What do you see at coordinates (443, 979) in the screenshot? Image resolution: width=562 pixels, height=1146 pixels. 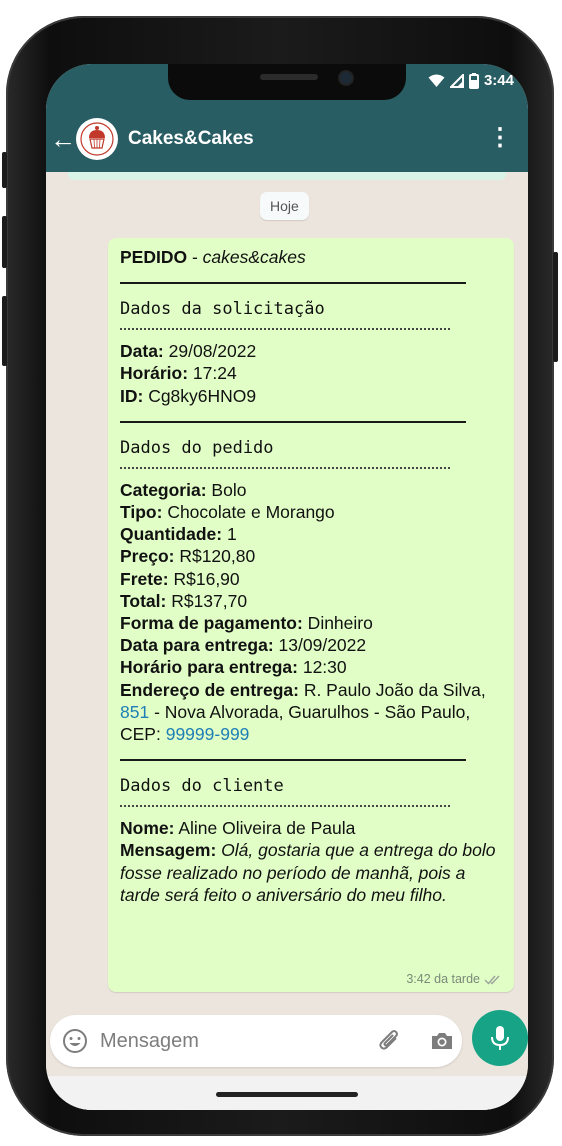 I see `message-timestamp: 3:42 da tarde` at bounding box center [443, 979].